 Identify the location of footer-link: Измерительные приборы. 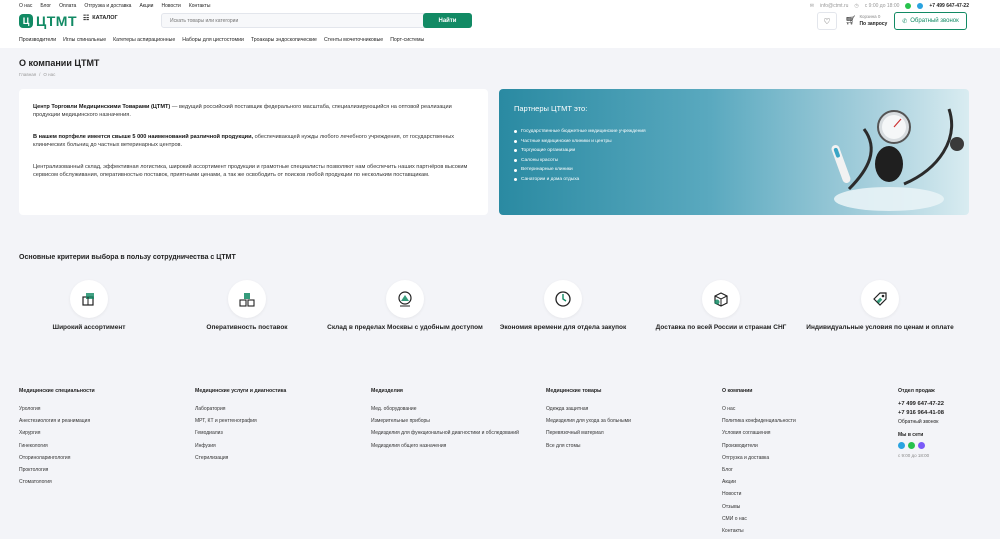
(445, 421).